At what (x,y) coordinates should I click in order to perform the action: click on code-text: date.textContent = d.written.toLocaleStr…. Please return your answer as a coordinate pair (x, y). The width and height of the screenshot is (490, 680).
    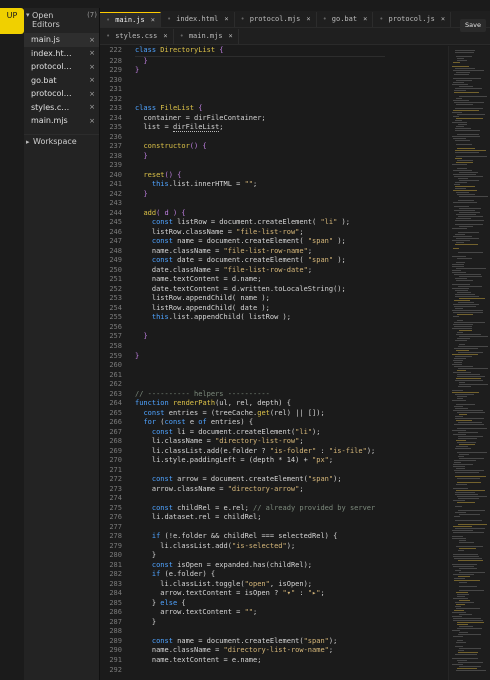
    Looking at the image, I should click on (240, 288).